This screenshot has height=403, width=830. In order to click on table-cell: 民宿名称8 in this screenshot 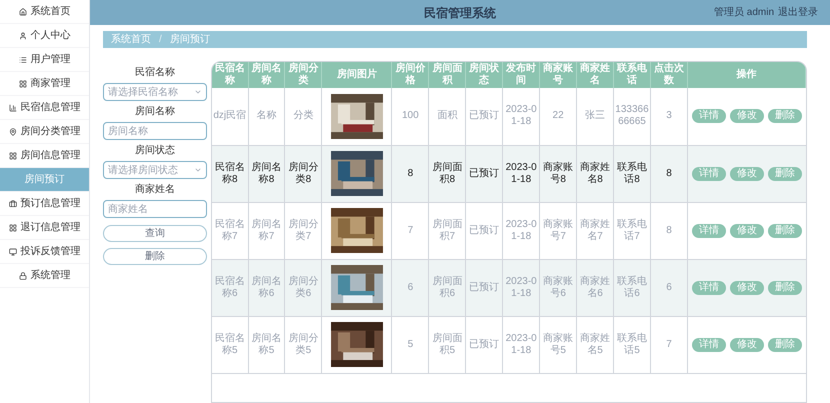, I will do `click(230, 173)`.